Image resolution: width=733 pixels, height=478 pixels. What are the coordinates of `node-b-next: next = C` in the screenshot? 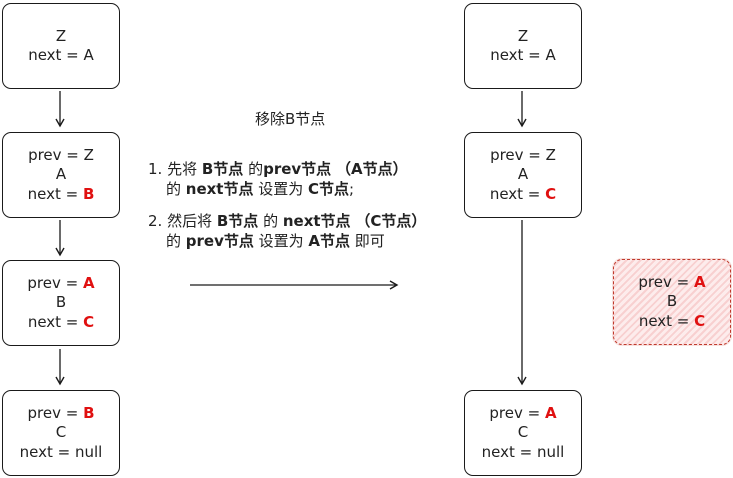 It's located at (61, 321).